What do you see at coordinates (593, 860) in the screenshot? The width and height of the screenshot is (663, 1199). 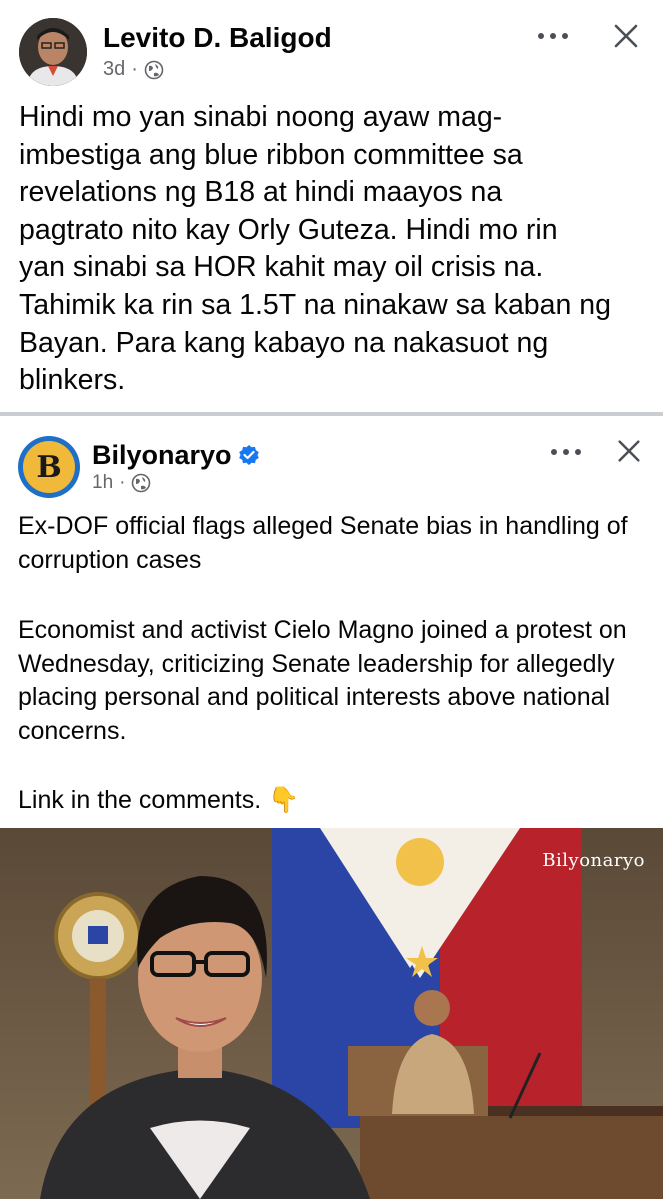 I see `image-watermark: Bilyonaryo` at bounding box center [593, 860].